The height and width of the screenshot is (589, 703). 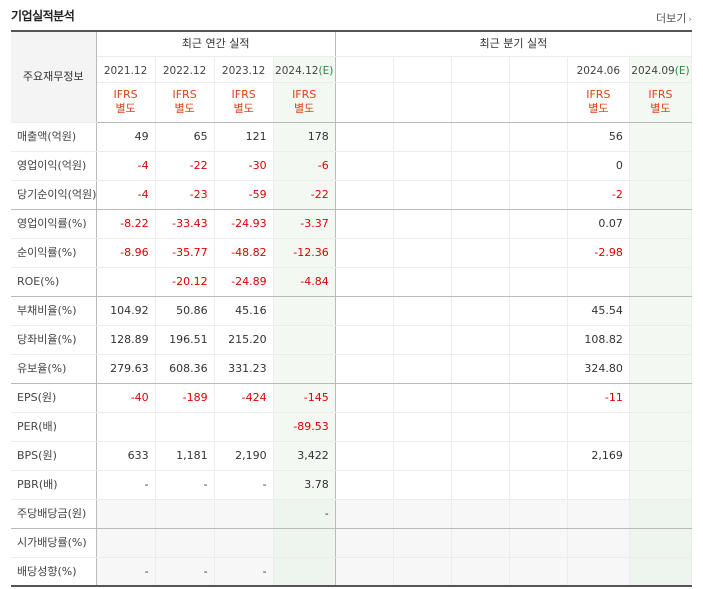 What do you see at coordinates (598, 369) in the screenshot?
I see `quarter-cell: 324.80` at bounding box center [598, 369].